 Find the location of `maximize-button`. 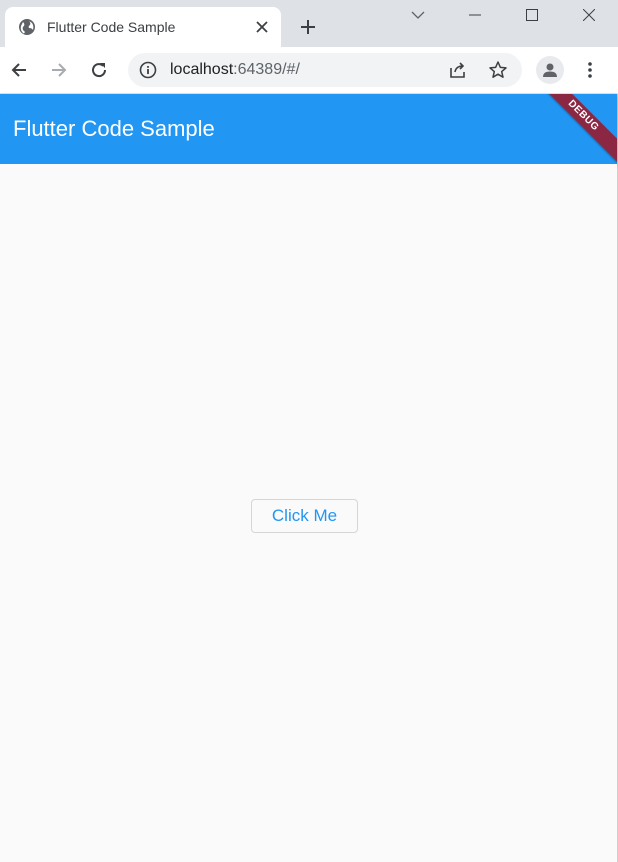

maximize-button is located at coordinates (531, 15).